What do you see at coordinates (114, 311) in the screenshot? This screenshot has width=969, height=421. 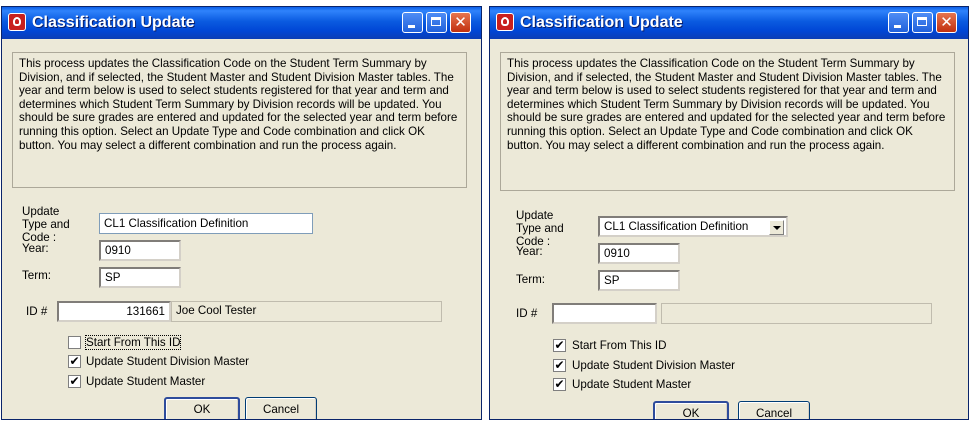 I see `id-input: 131661` at bounding box center [114, 311].